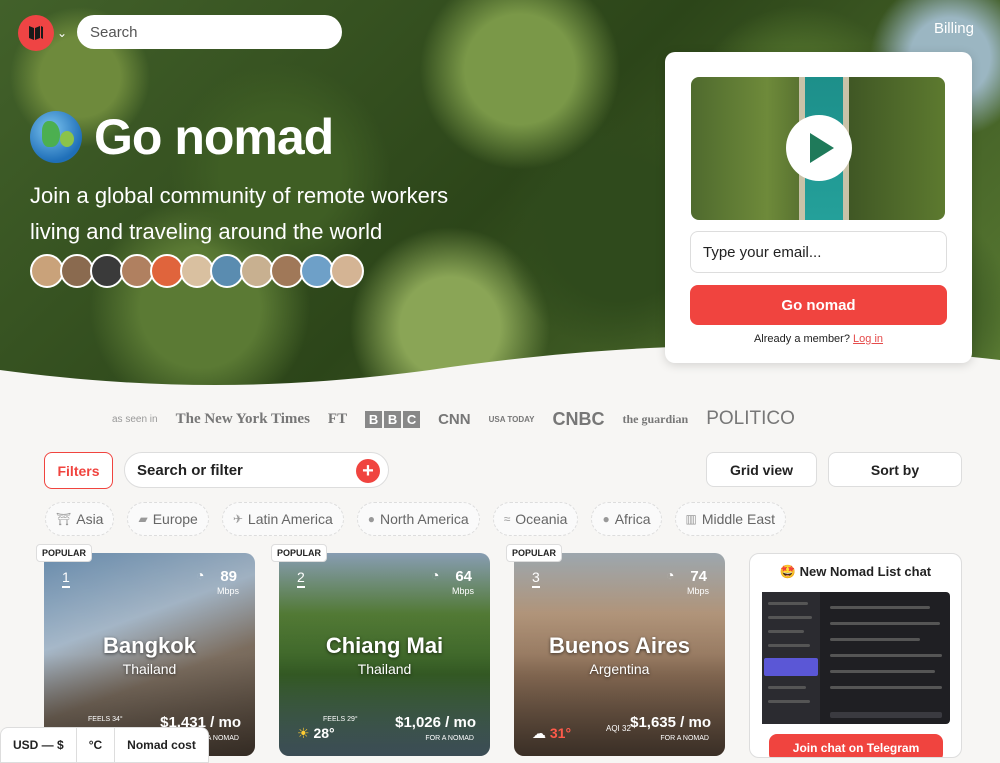 The image size is (1000, 763). What do you see at coordinates (190, 470) in the screenshot?
I see `search-filter-label: Search or filter` at bounding box center [190, 470].